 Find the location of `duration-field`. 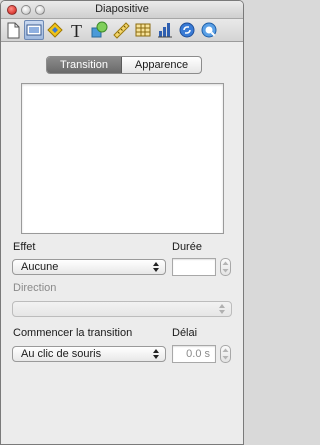

duration-field is located at coordinates (194, 267).